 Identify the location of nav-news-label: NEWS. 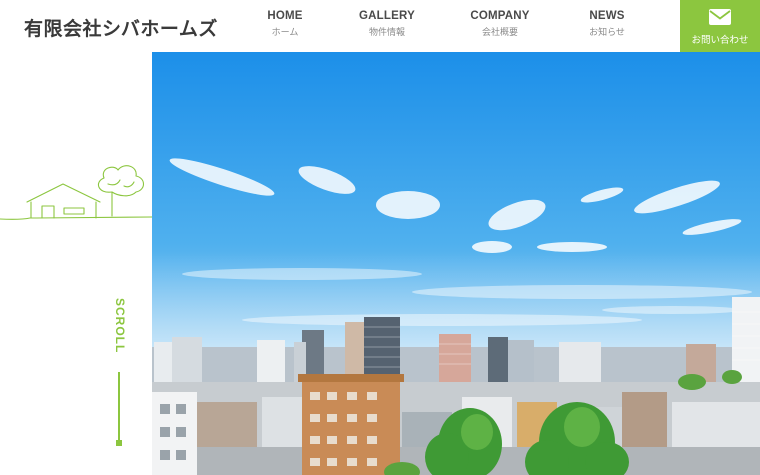
(607, 16).